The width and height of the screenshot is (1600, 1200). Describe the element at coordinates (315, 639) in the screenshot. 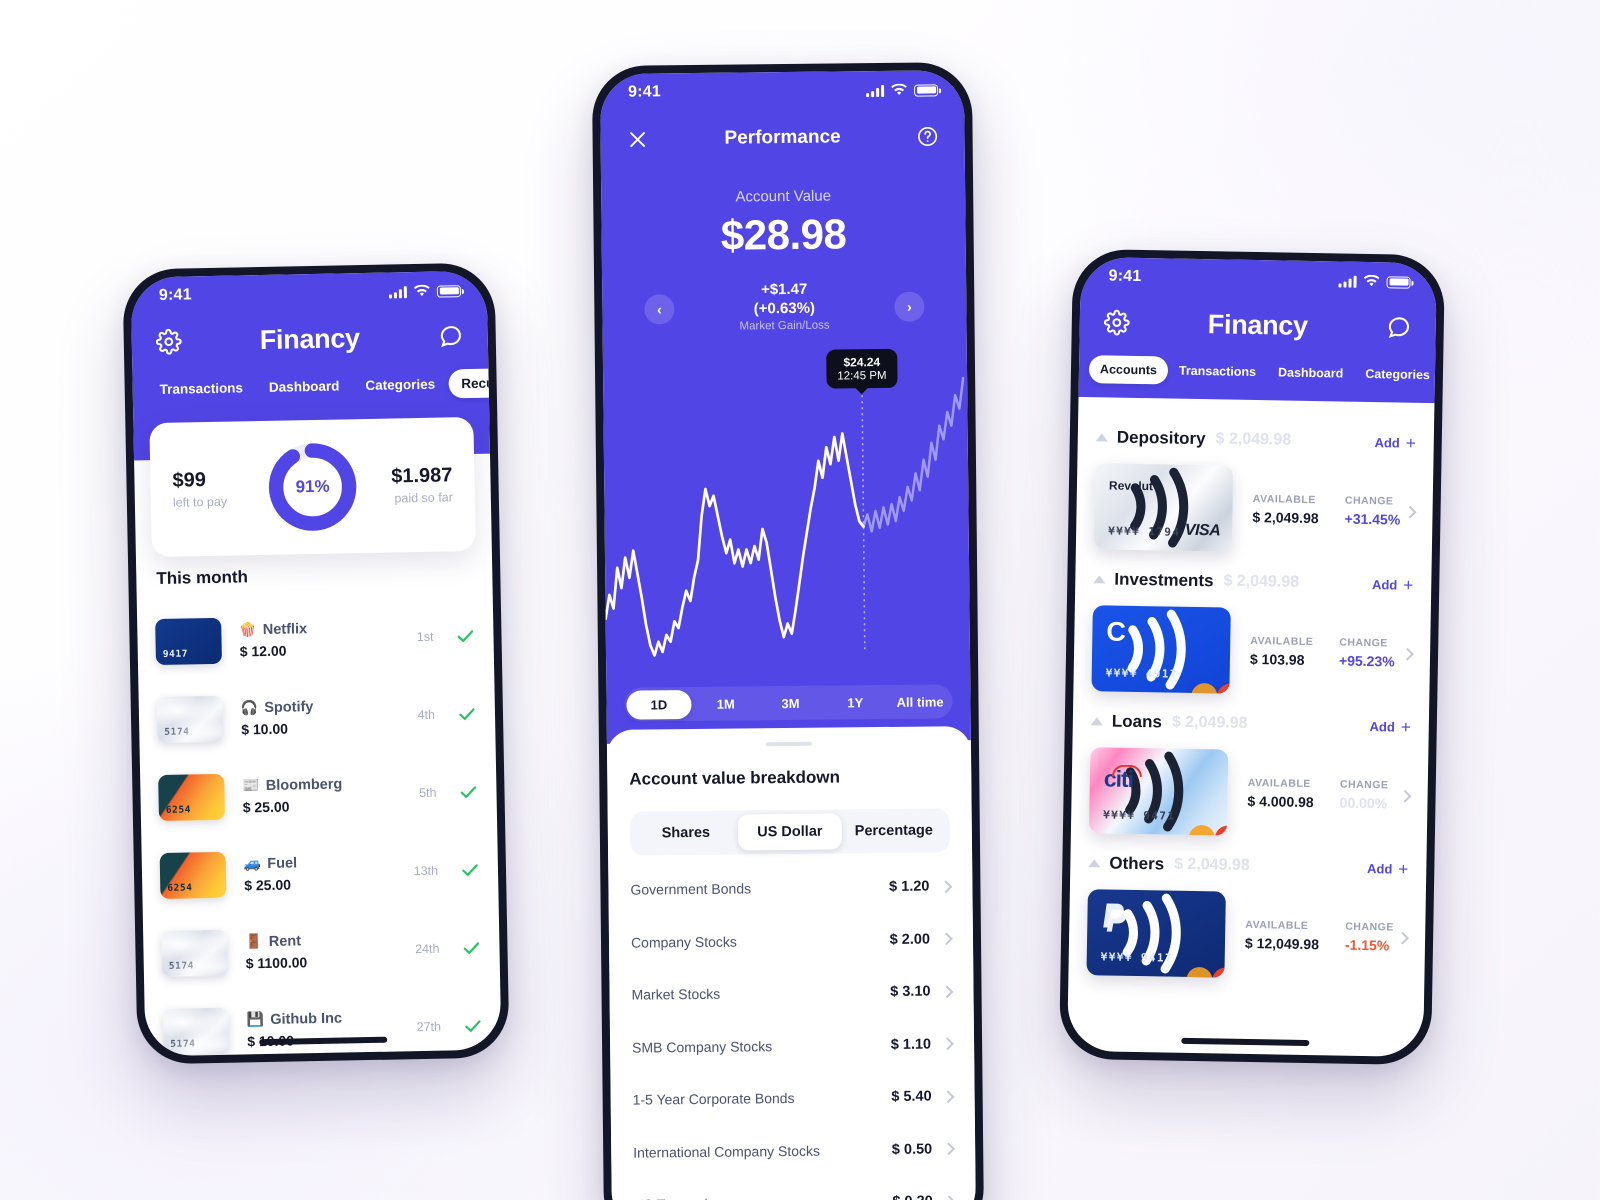

I see `transaction-row: 9417 🍿 Netflix $ 12.00 1st` at that location.